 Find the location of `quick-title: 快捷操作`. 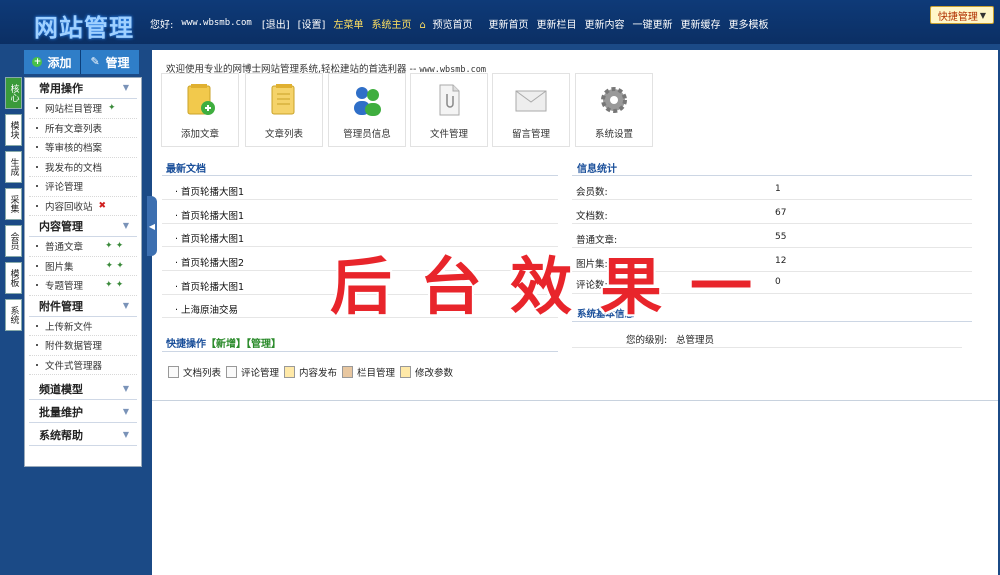

quick-title: 快捷操作 is located at coordinates (186, 344).